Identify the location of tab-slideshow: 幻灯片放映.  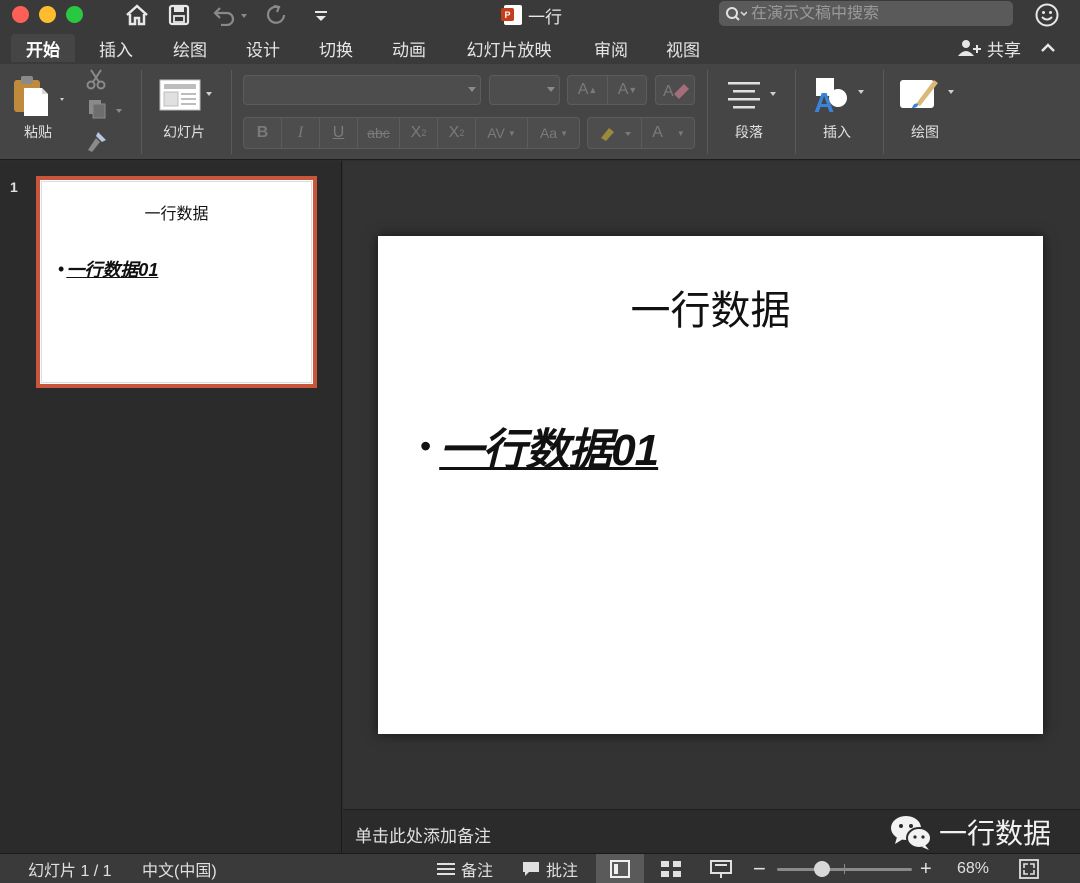
(509, 48).